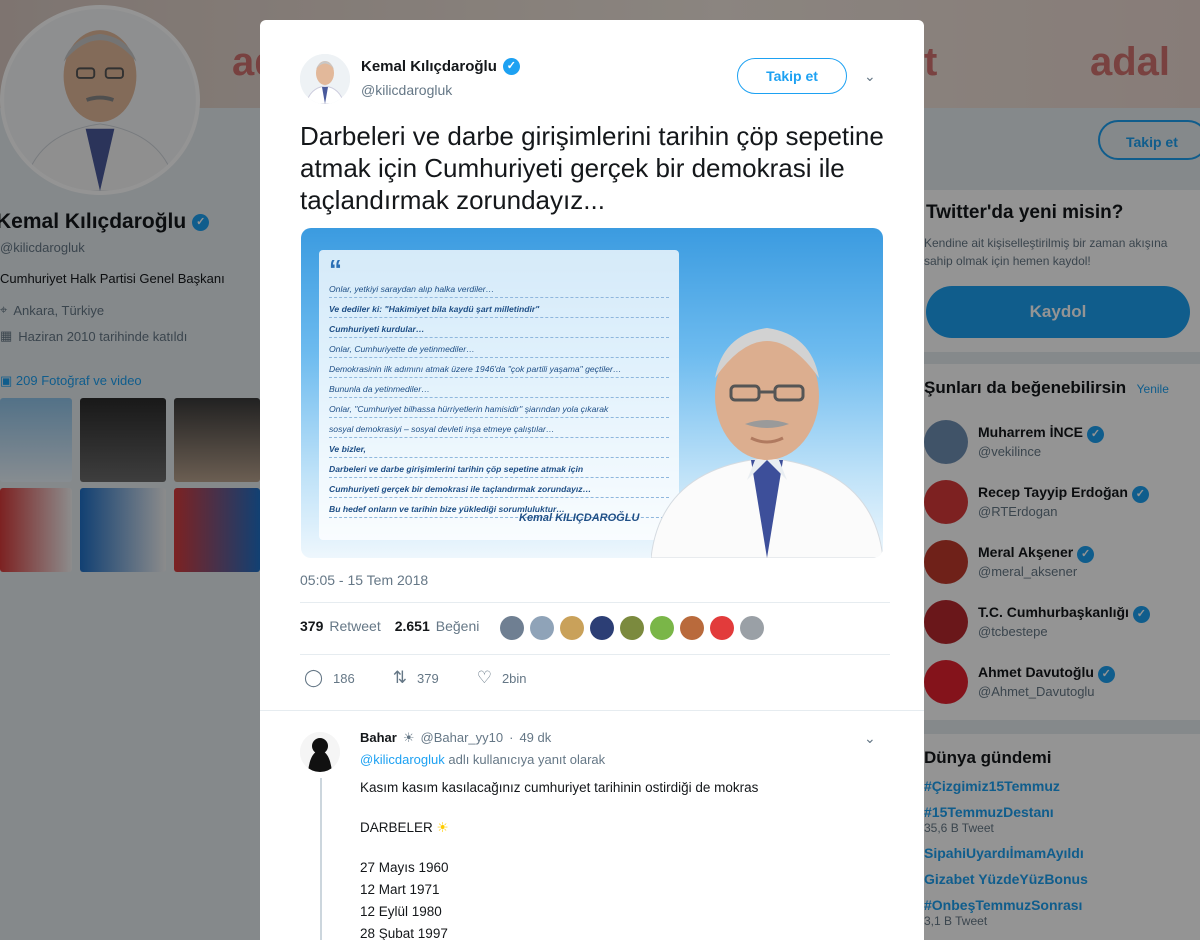 The image size is (1200, 940). I want to click on likers-list, so click(632, 628).